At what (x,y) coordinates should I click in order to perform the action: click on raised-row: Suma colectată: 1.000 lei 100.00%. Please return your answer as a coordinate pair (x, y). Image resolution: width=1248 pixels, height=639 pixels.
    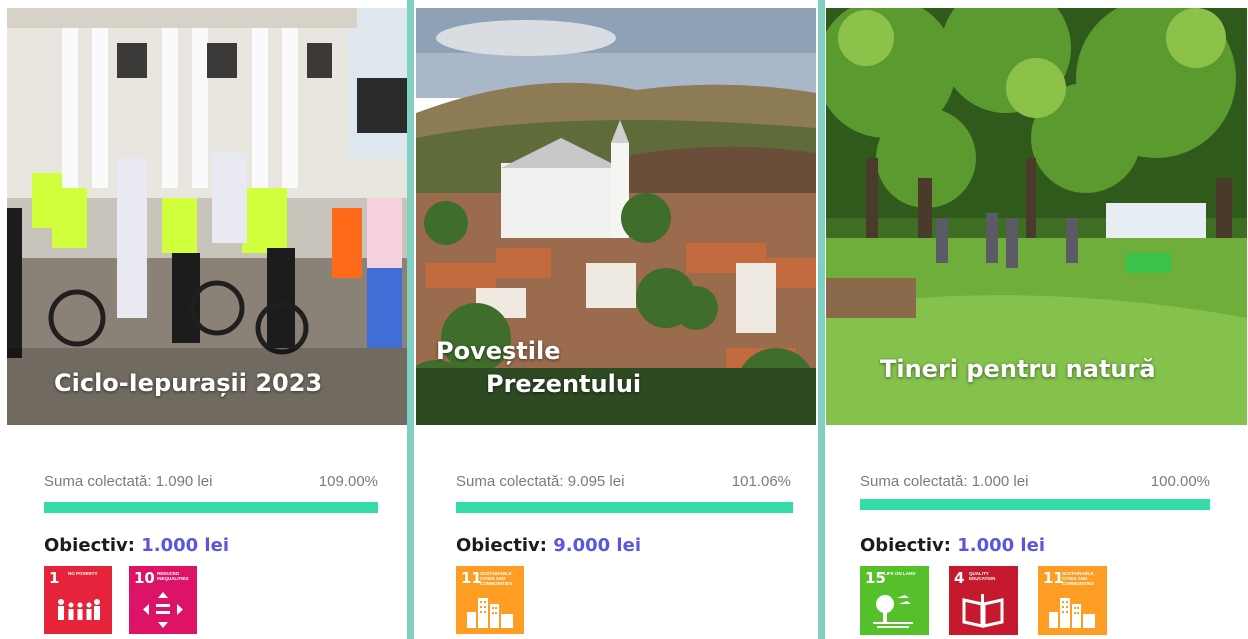
    Looking at the image, I should click on (1035, 482).